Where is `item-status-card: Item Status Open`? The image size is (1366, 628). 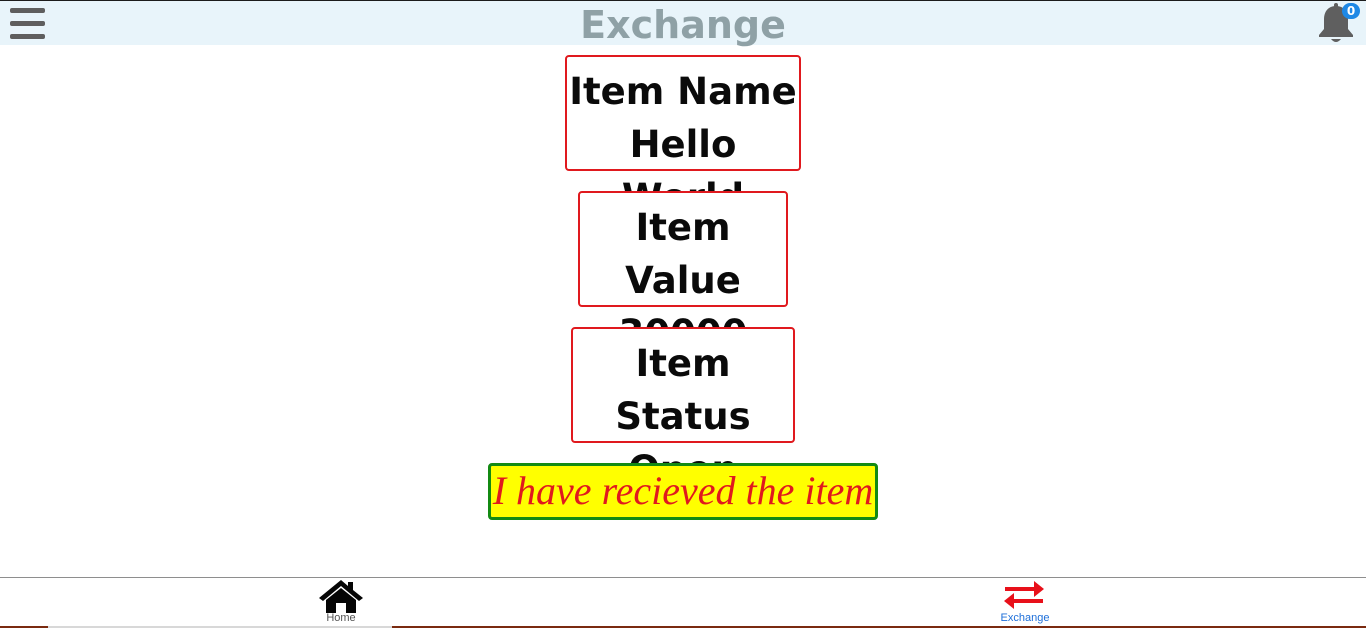
item-status-card: Item Status Open is located at coordinates (683, 409).